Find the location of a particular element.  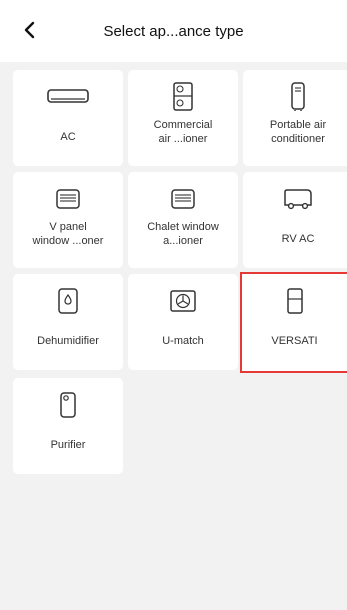

fan-box-icon is located at coordinates (183, 301).